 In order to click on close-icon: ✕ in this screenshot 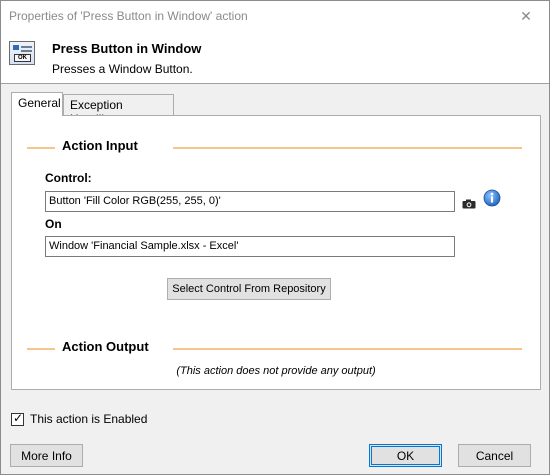, I will do `click(526, 16)`.